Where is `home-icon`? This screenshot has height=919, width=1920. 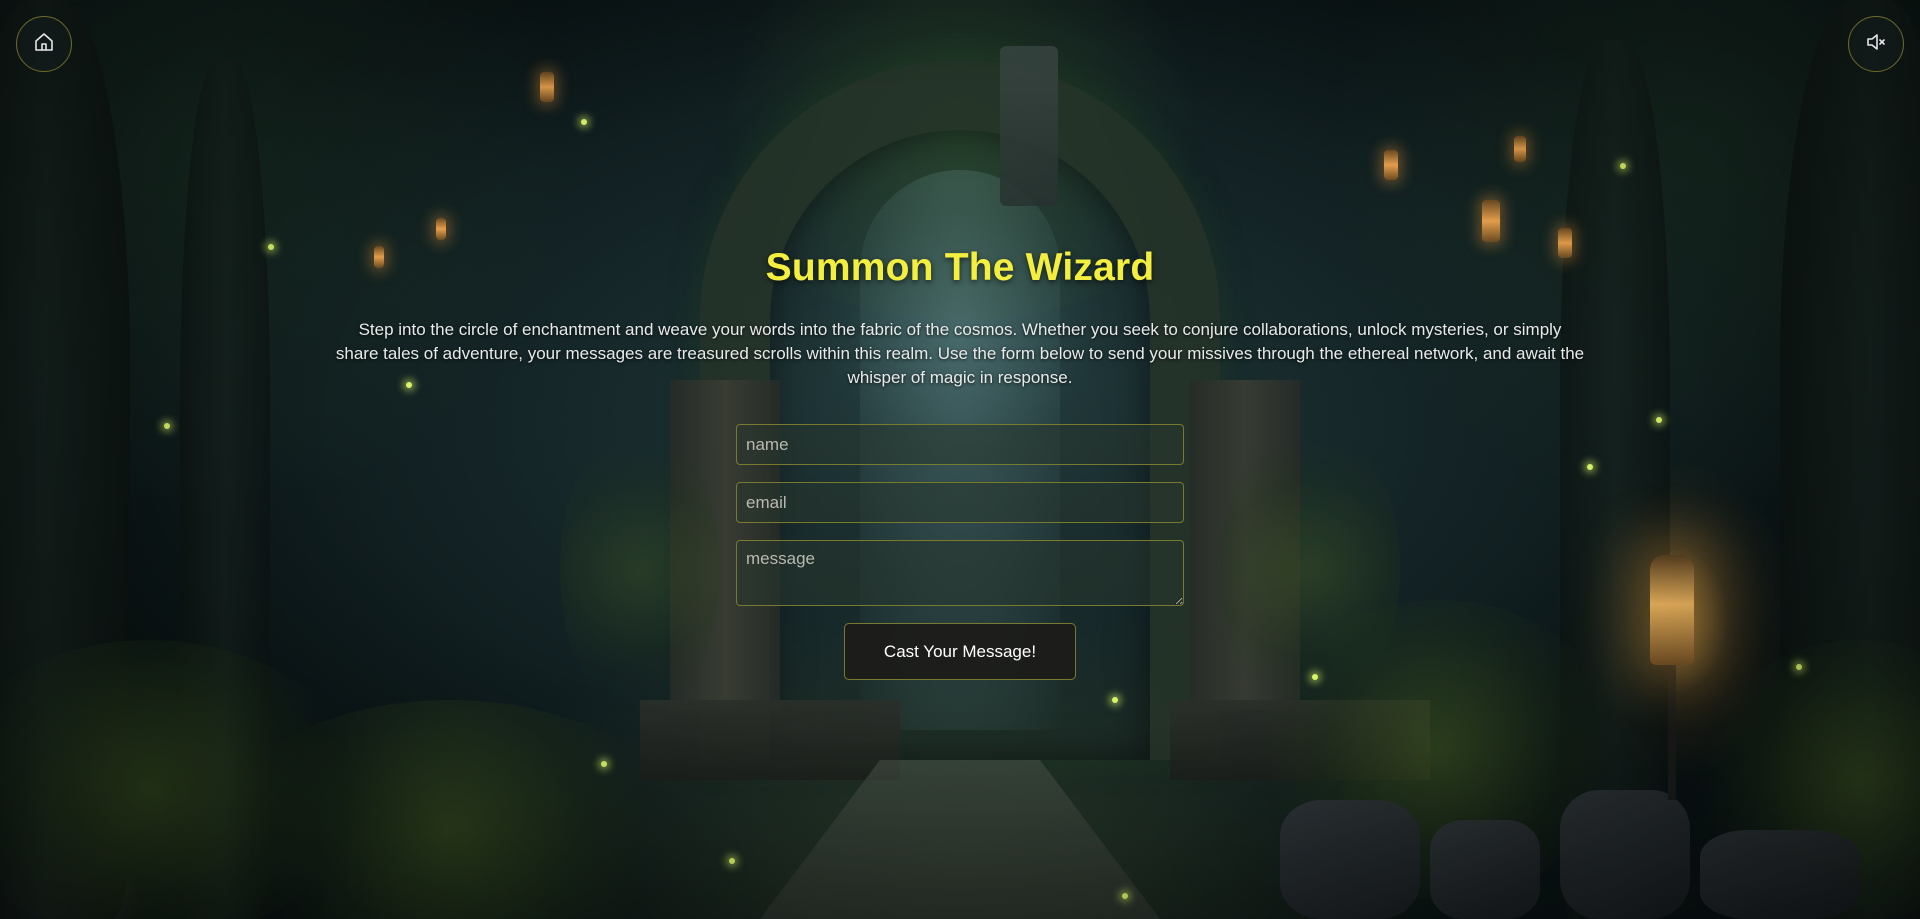 home-icon is located at coordinates (44, 44).